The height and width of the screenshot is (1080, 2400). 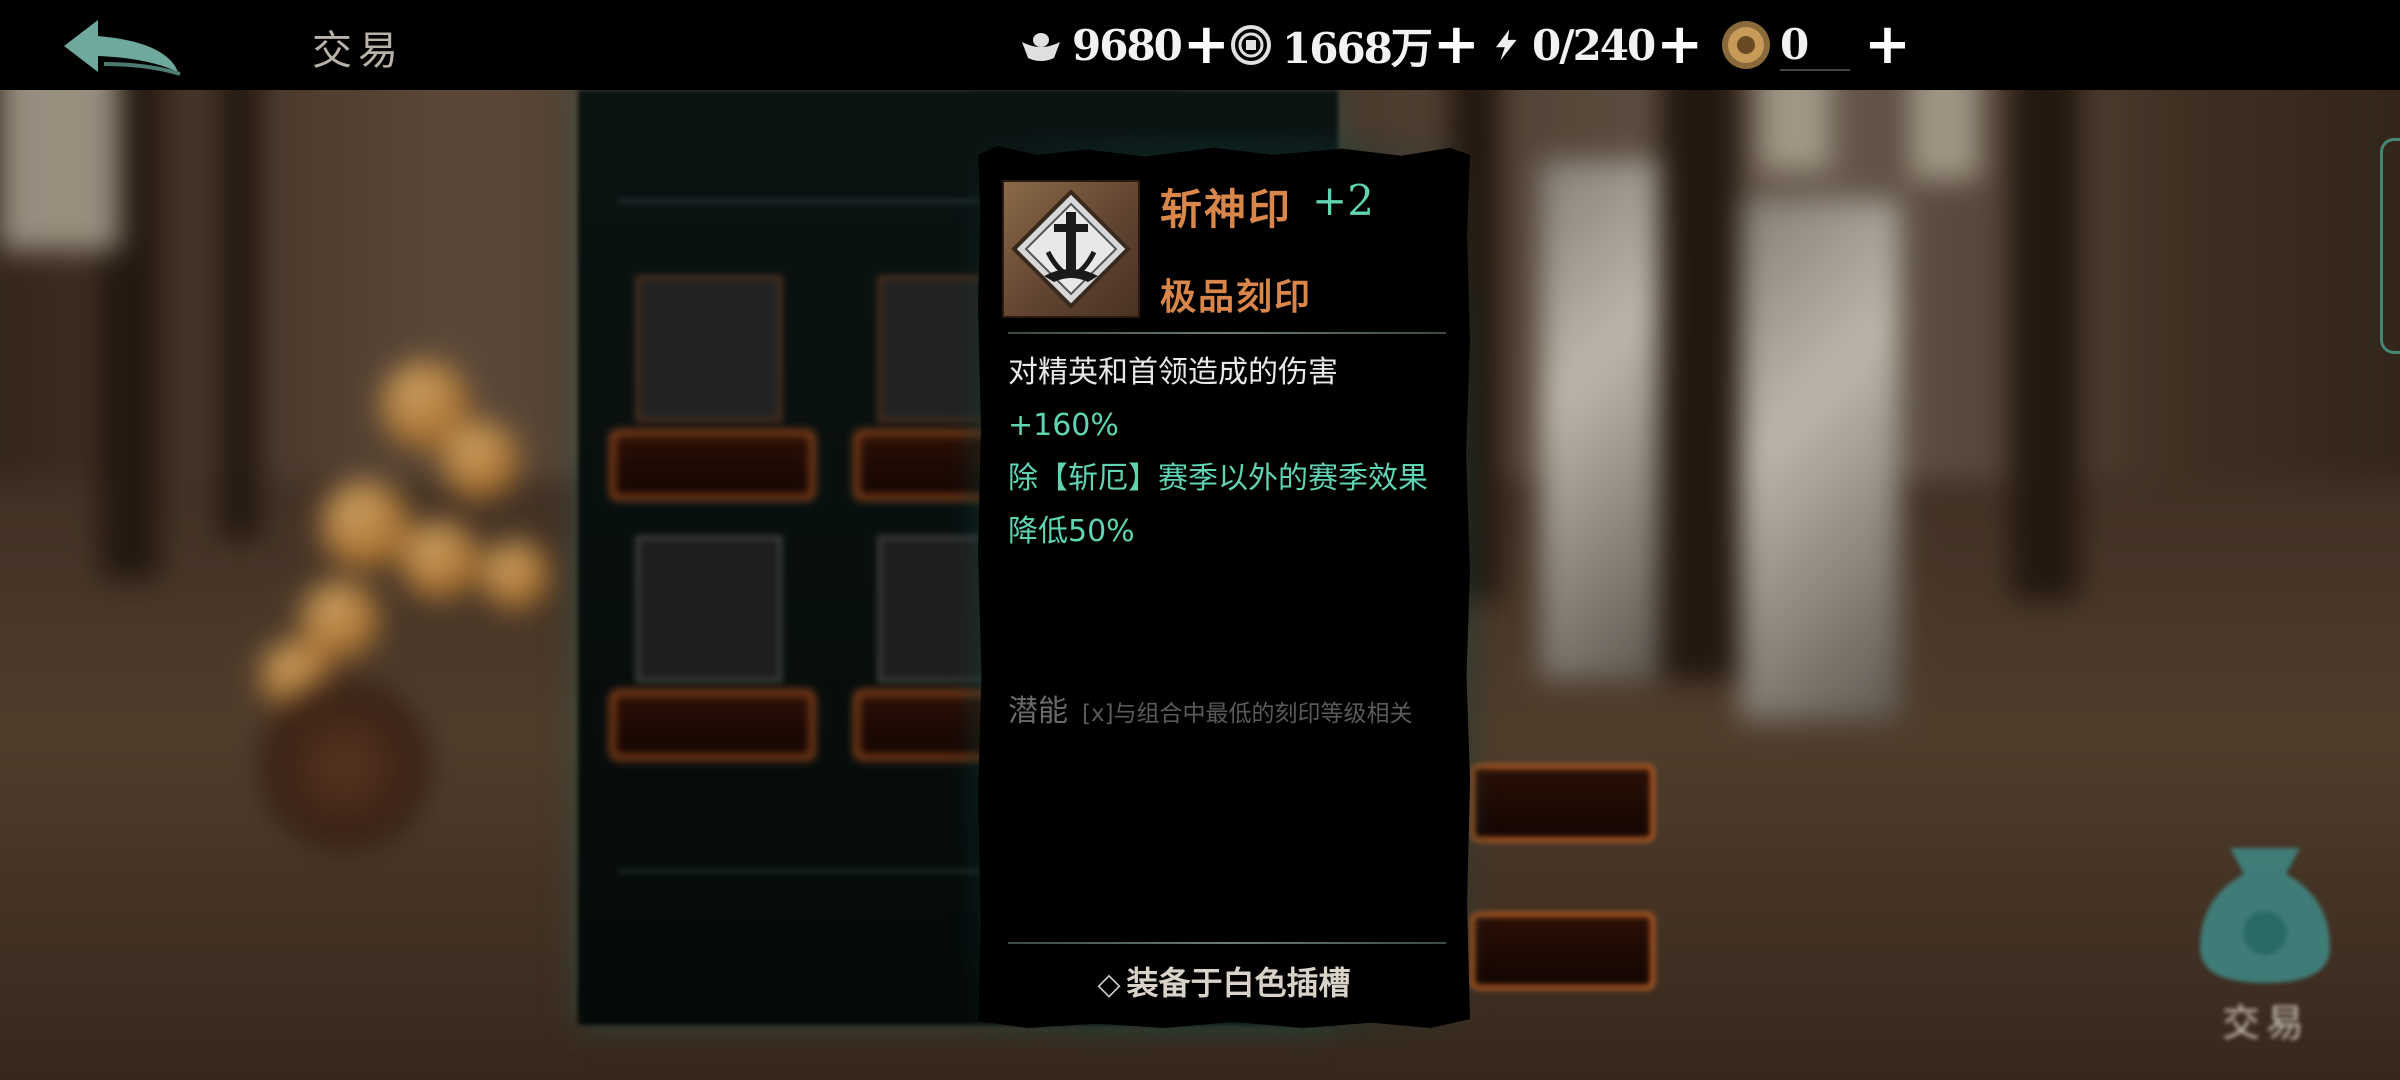 I want to click on silver-value: 9680, so click(x=1127, y=45).